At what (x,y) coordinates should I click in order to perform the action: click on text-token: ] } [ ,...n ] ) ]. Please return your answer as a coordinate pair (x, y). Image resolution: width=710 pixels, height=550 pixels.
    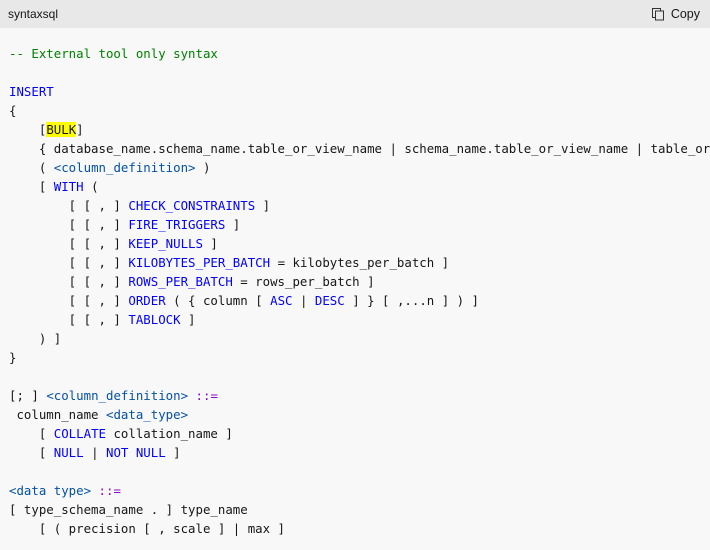
    Looking at the image, I should click on (412, 300).